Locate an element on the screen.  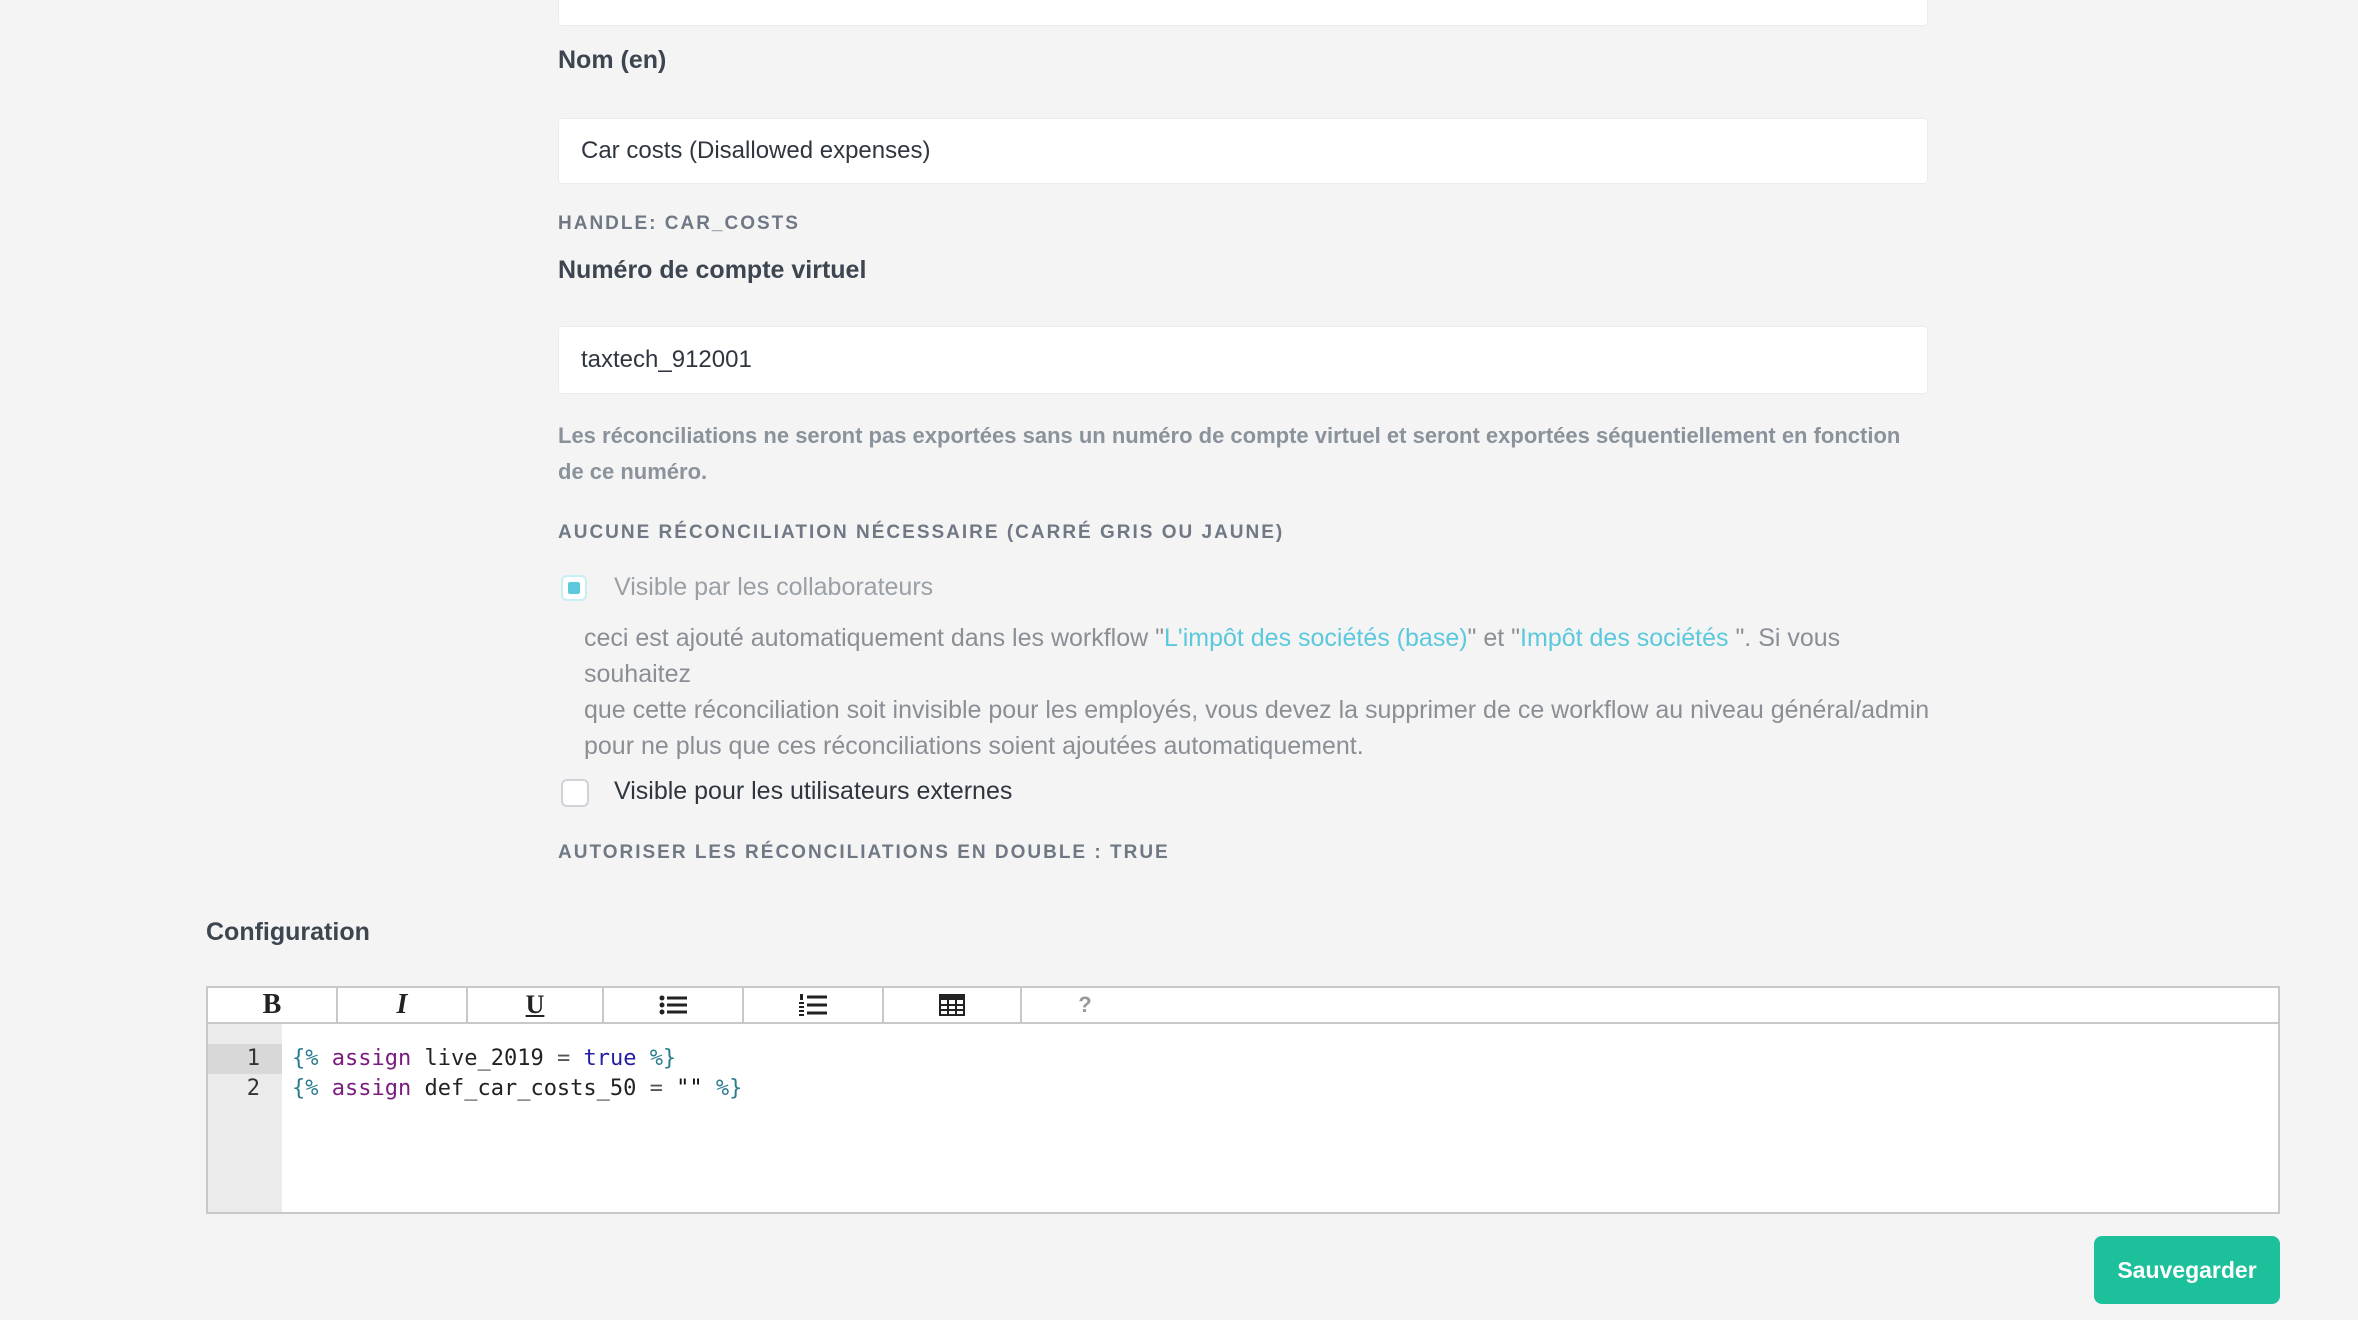
workflow-link-corporate-tax-base: L'impôt des sociétés (base) is located at coordinates (1316, 638).